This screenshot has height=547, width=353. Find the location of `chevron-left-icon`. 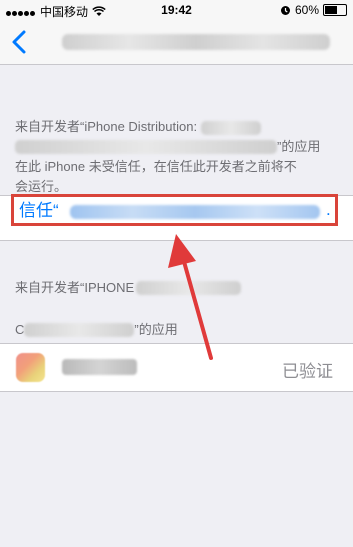

chevron-left-icon is located at coordinates (20, 42).